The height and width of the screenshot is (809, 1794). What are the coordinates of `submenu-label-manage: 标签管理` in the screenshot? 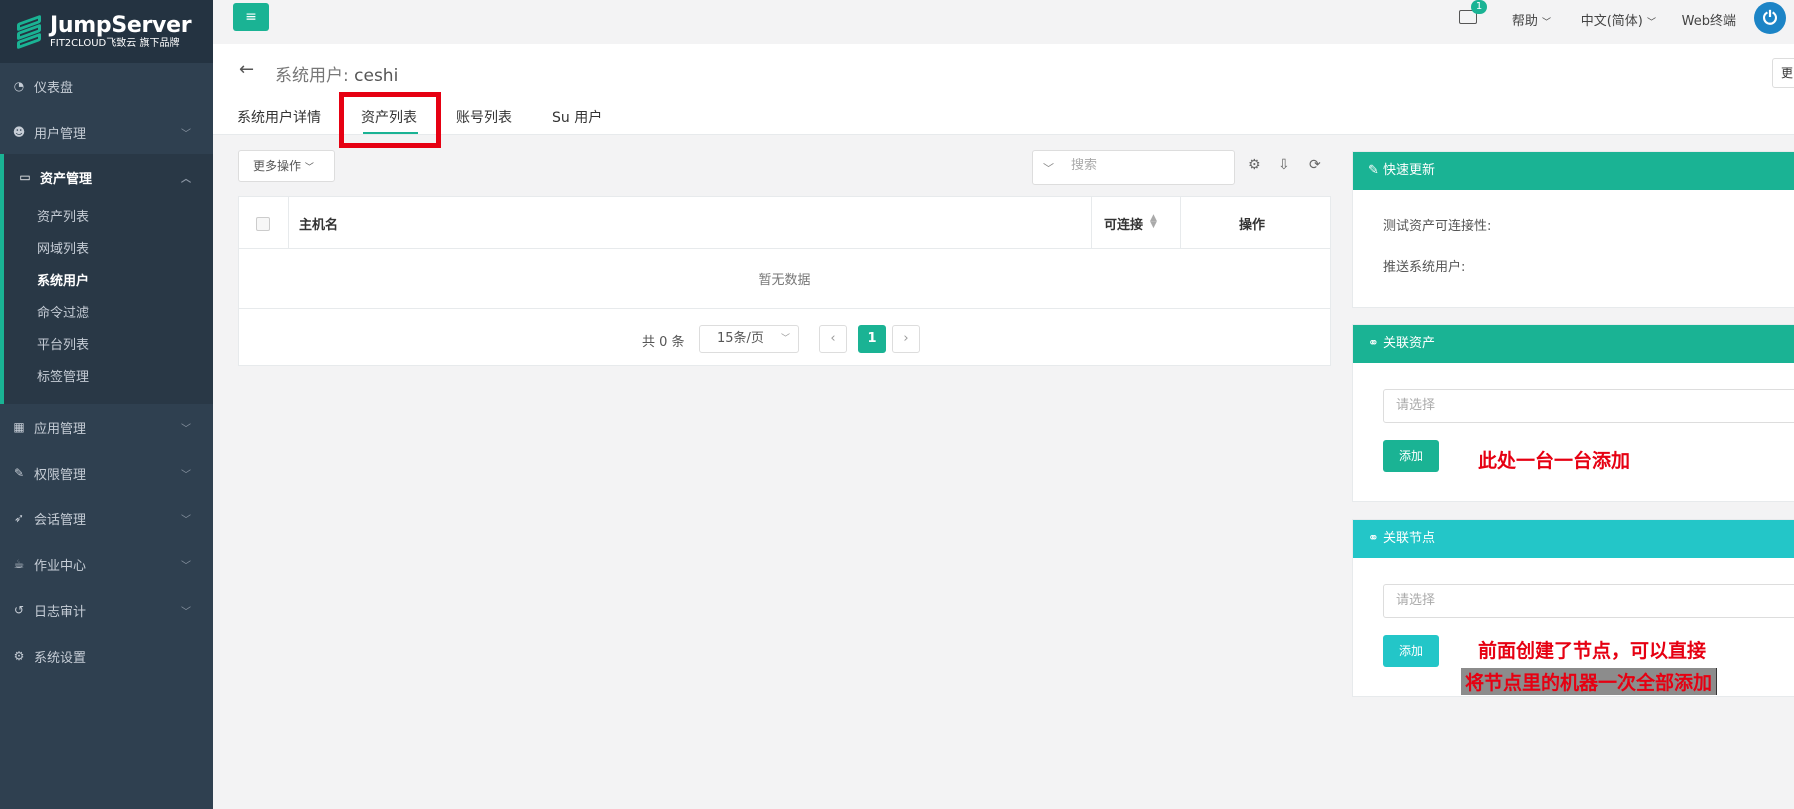 It's located at (63, 375).